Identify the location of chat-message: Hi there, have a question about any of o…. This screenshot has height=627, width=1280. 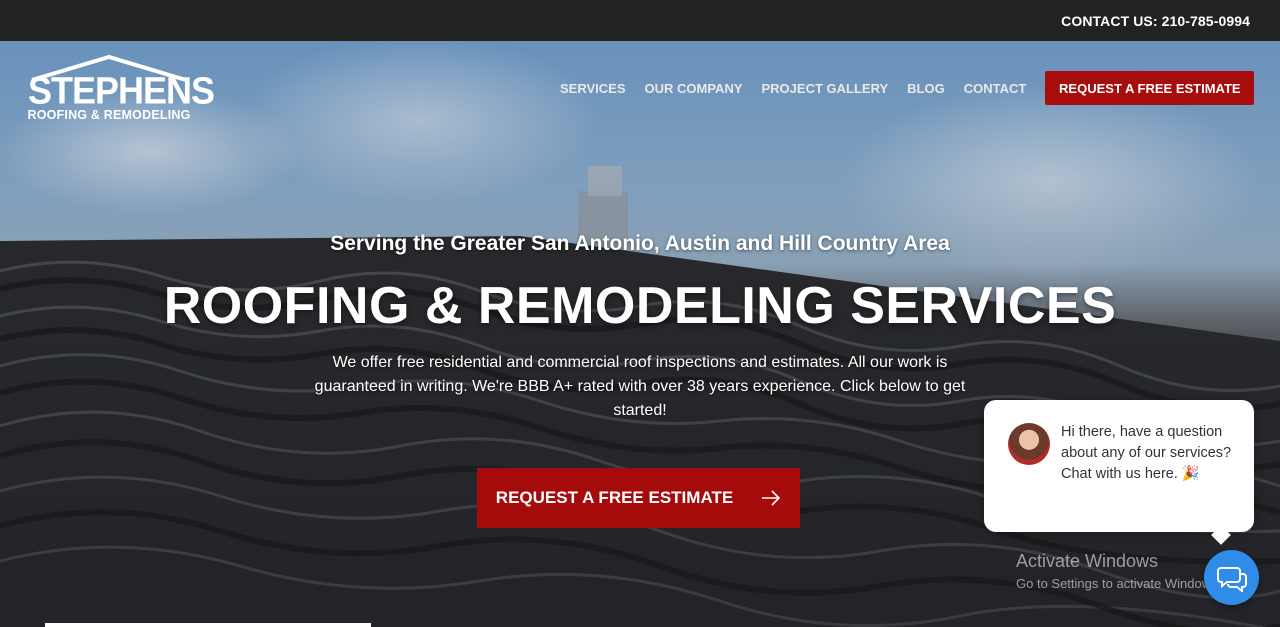
(1151, 453).